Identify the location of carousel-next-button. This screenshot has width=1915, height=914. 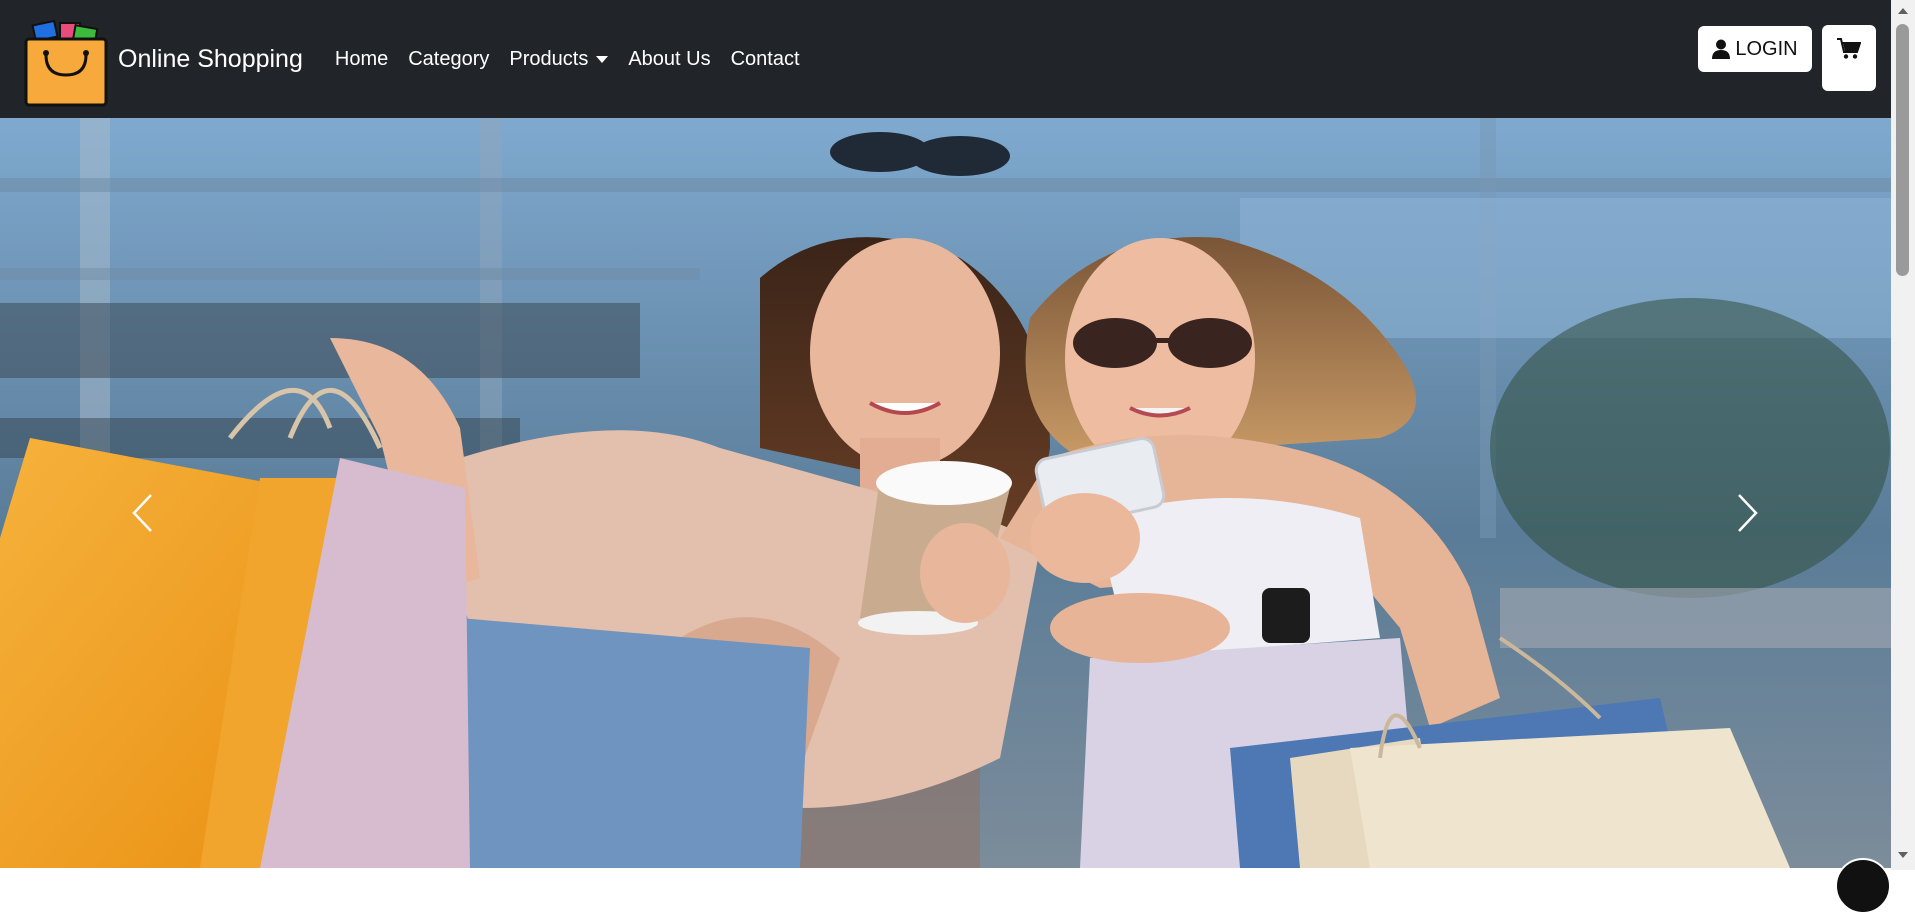
(1748, 513).